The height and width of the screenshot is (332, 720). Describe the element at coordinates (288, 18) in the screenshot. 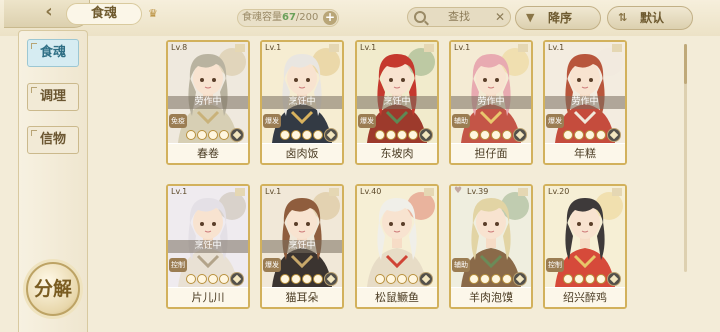

I see `capacity-indicator: 食魂容量67/200 +` at that location.